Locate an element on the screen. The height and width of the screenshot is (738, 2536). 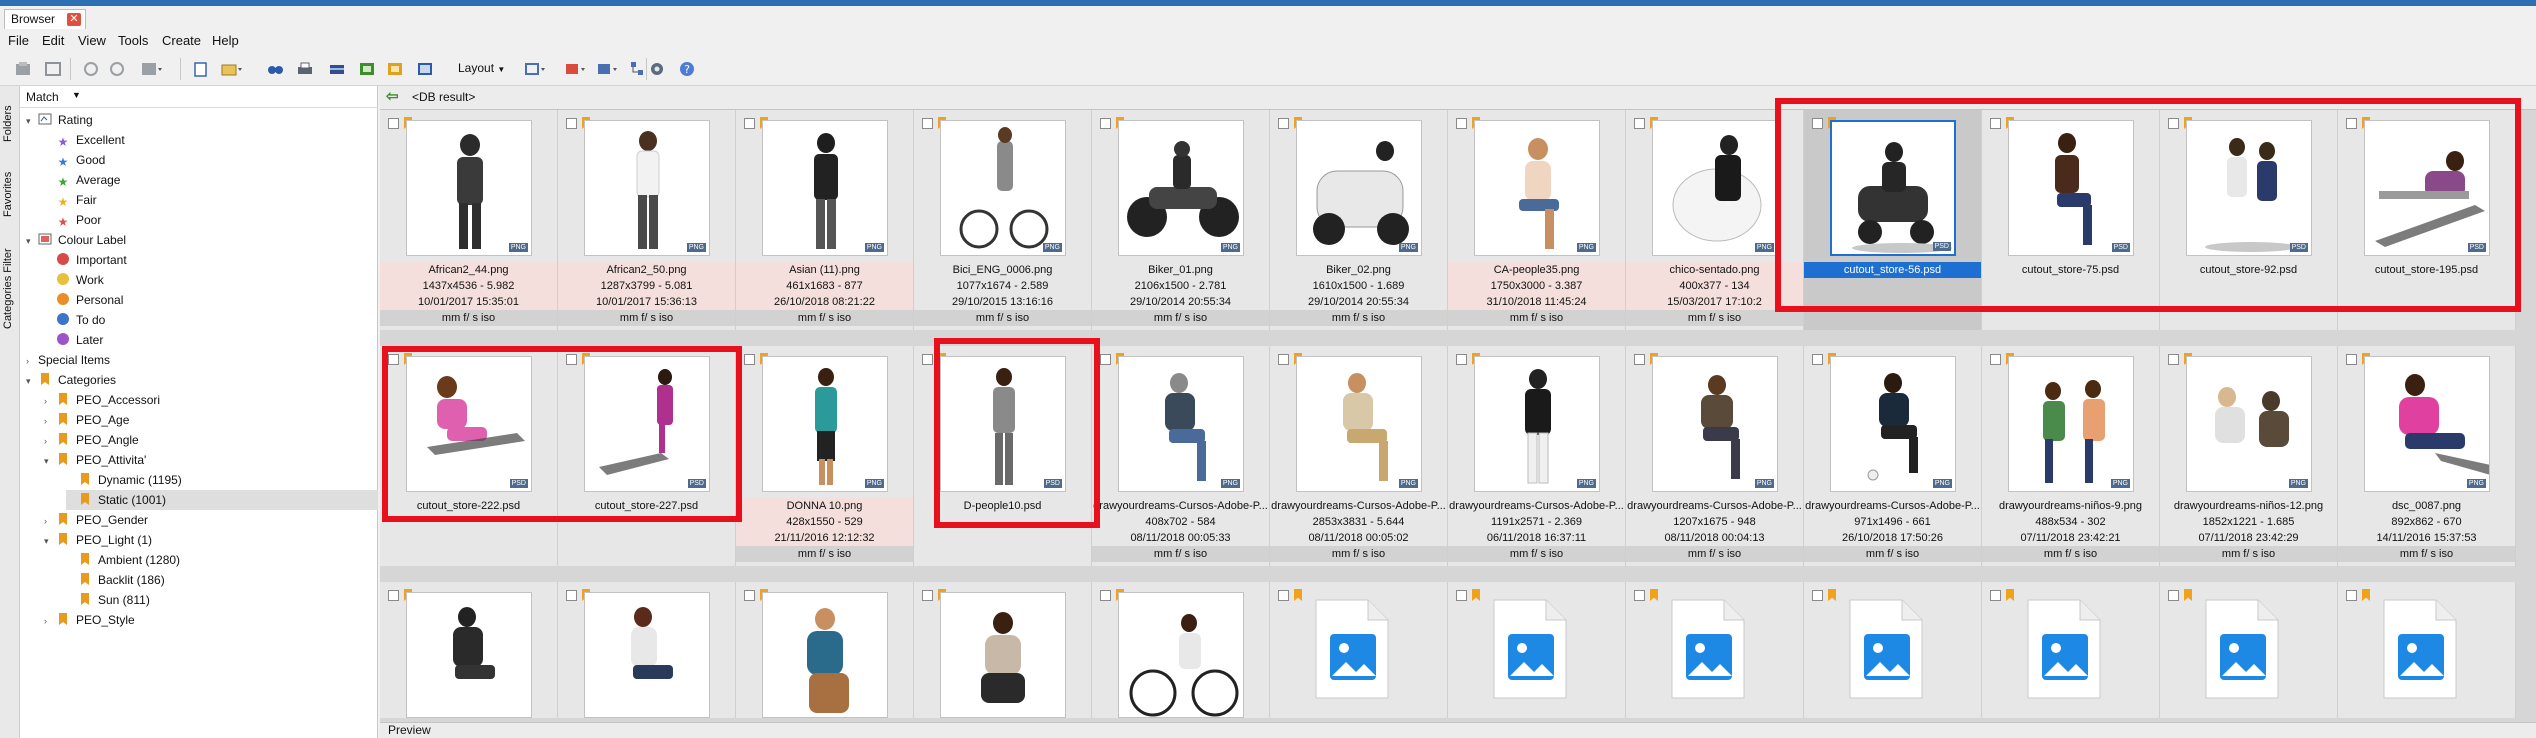
tree-item-categories: ▾ Categories is located at coordinates (202, 380).